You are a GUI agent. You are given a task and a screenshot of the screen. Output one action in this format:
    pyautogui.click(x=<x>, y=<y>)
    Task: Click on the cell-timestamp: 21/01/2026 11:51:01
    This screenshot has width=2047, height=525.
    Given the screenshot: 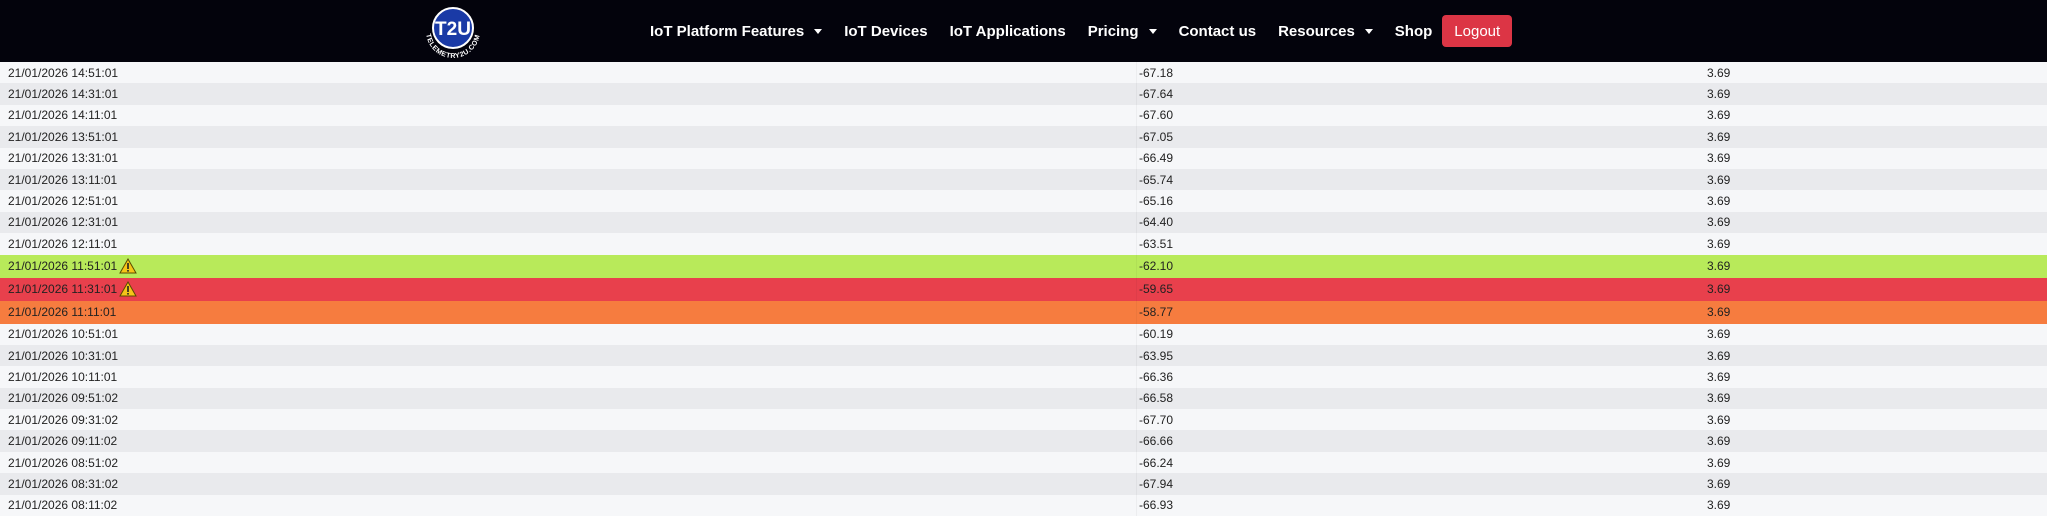 What is the action you would take?
    pyautogui.click(x=73, y=266)
    